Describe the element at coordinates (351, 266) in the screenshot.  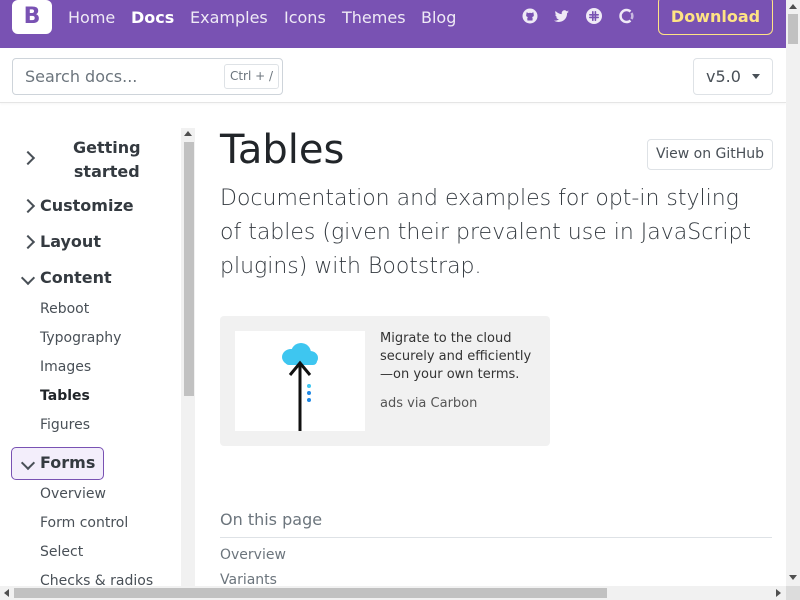
I see `lead-line: plugins) with Bootstrap.` at that location.